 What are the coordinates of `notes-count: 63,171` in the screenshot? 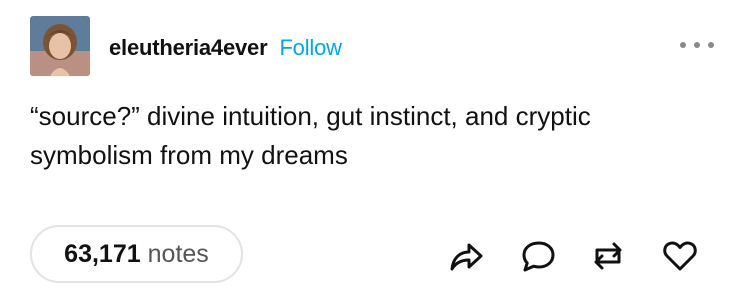 It's located at (102, 253).